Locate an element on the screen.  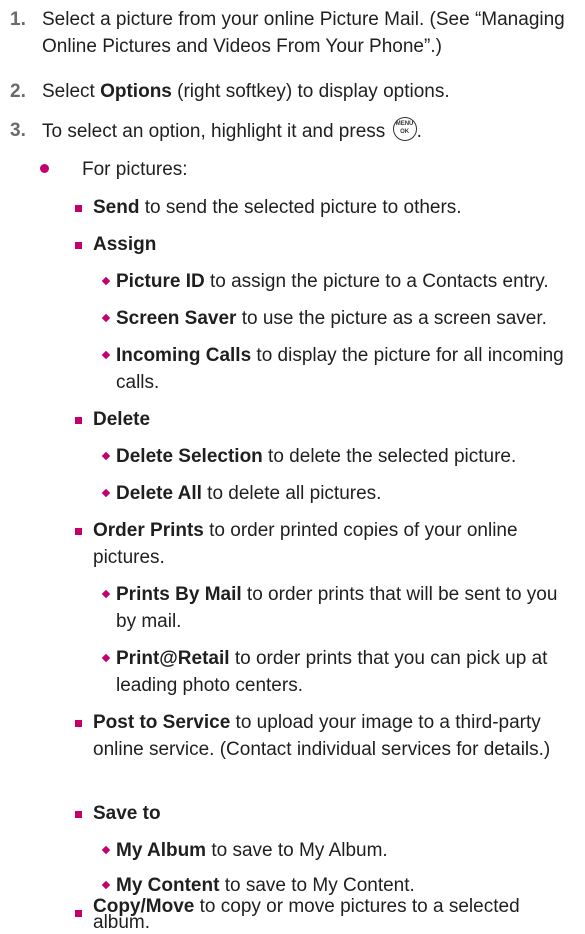
step-number: 2. is located at coordinates (18, 91).